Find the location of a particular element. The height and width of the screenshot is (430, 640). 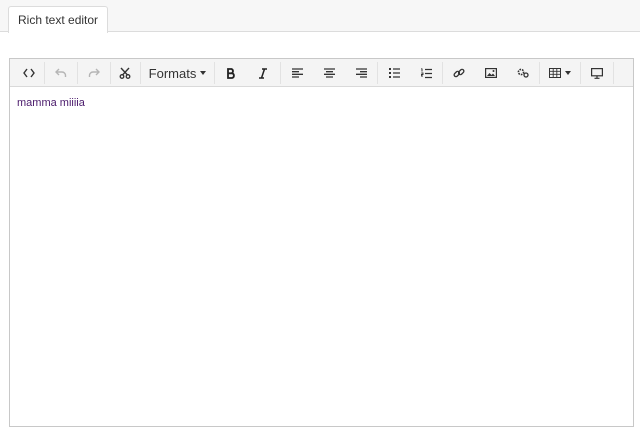

cut-button is located at coordinates (125, 73).